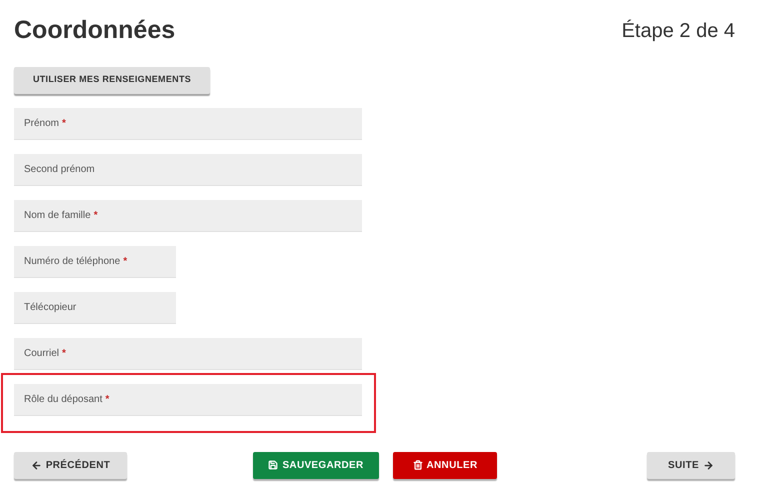 Image resolution: width=764 pixels, height=500 pixels. I want to click on text-field: Rôle du déposant *, so click(188, 400).